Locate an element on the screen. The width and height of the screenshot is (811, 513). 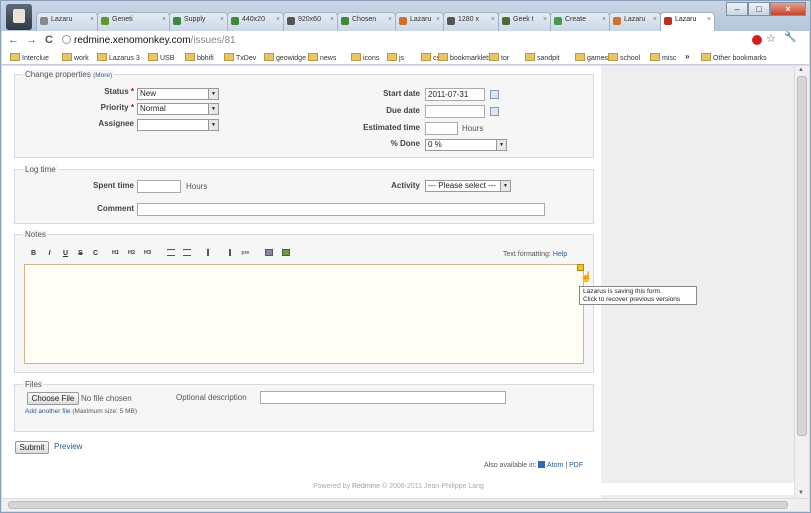
vertical-scrollbar: ▲ ▼ is located at coordinates (801, 282).